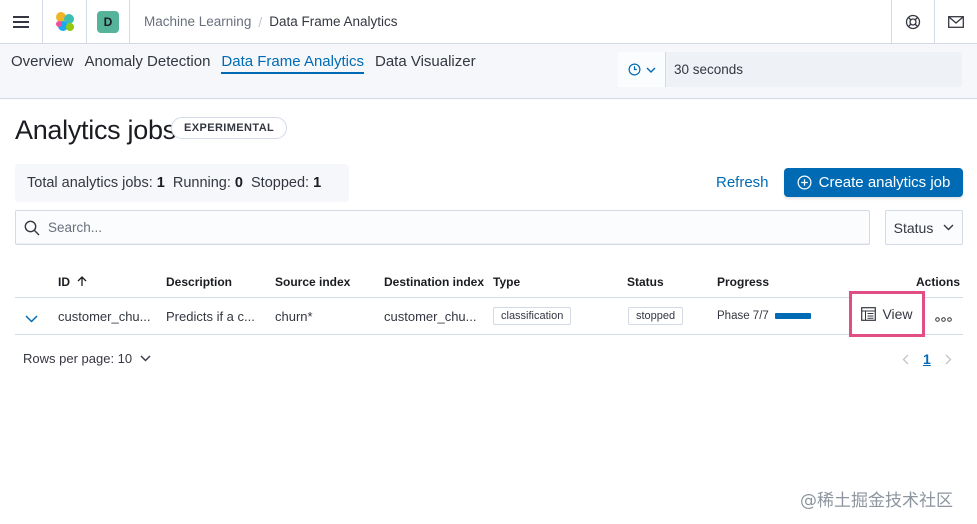 This screenshot has width=977, height=524. Describe the element at coordinates (876, 501) in the screenshot. I see `watermark: @稀土掘金技术社区` at that location.